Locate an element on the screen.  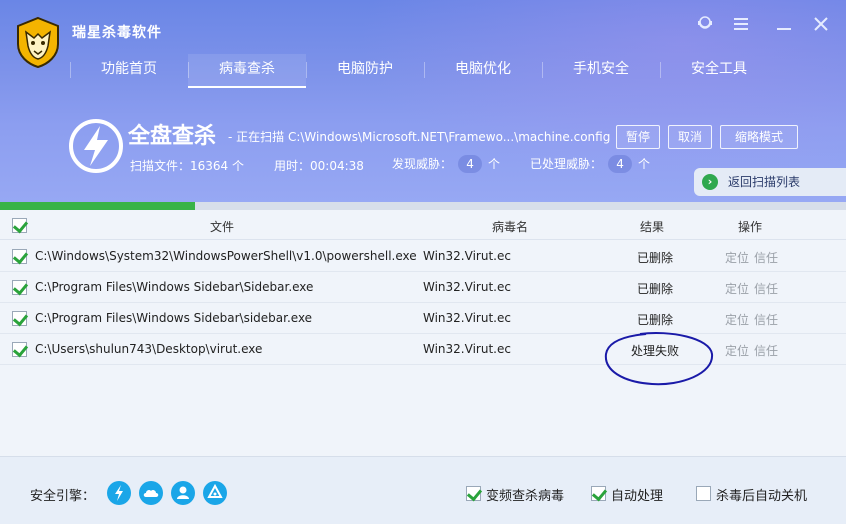
minimize-icon is located at coordinates (784, 25).